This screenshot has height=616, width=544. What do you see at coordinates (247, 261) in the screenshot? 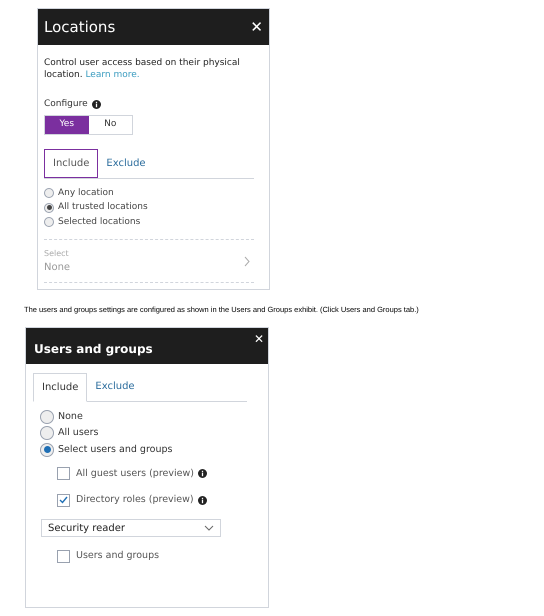
I see `chevron-right-icon` at bounding box center [247, 261].